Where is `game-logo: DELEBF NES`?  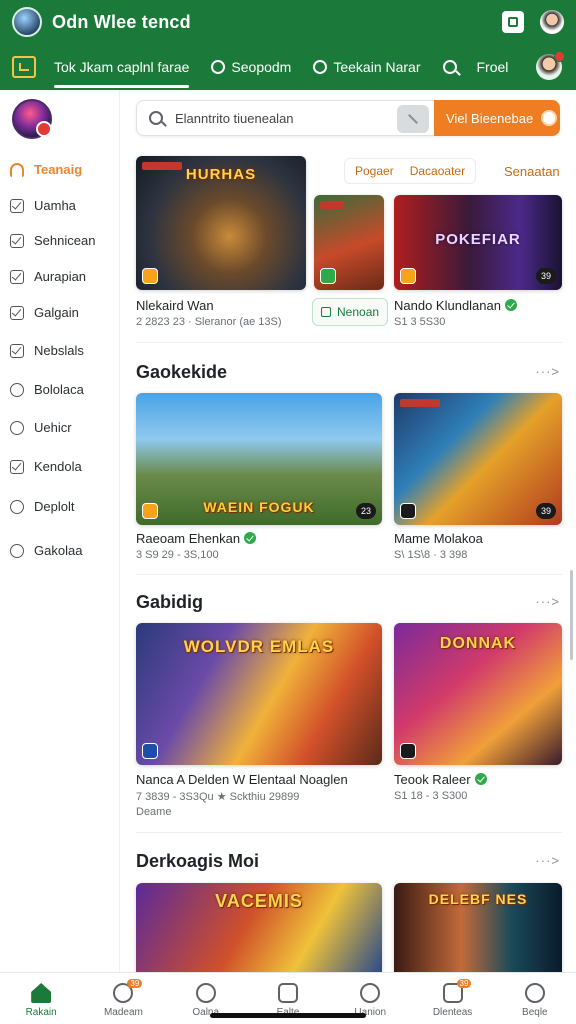
game-logo: DELEBF NES is located at coordinates (478, 899).